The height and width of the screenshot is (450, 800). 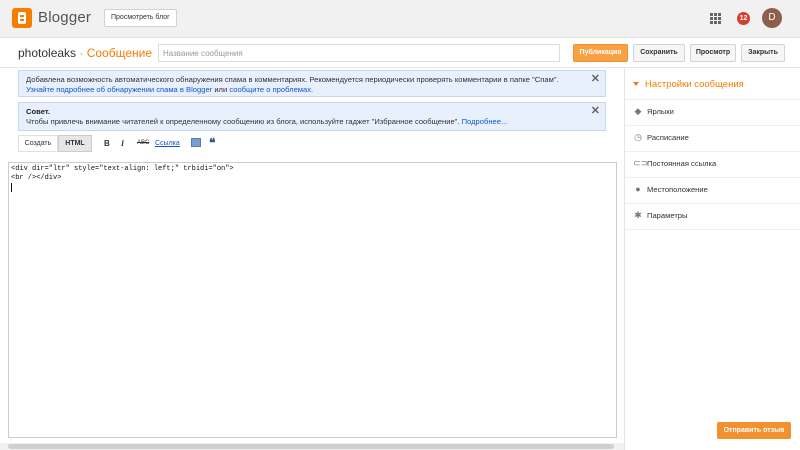 I want to click on page-title: Сообщение, so click(x=119, y=53).